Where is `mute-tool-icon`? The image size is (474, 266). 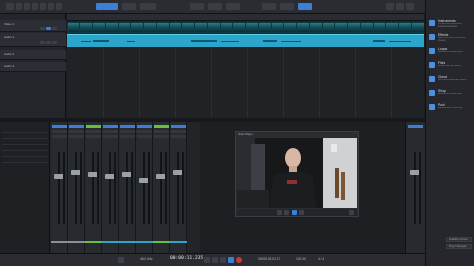
mute-tool-icon is located at coordinates (59, 6).